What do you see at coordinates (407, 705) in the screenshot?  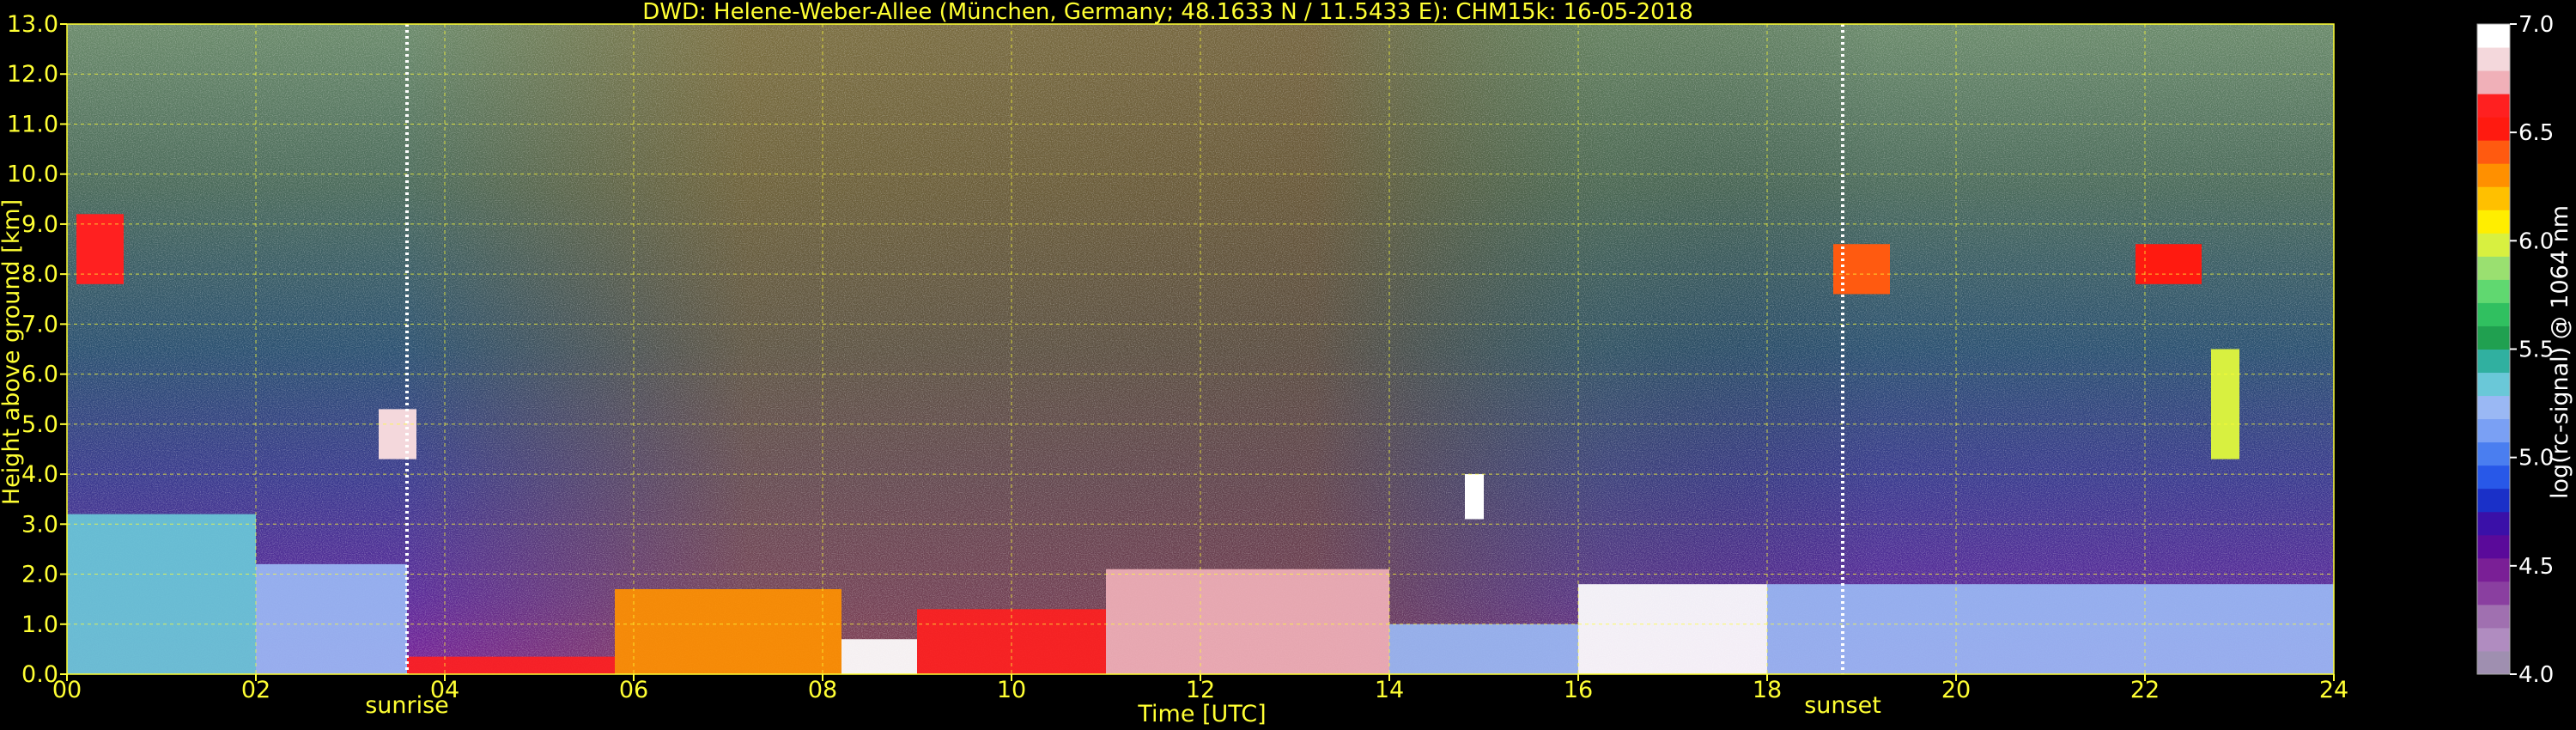 I see `sunrise-label: sunrise` at bounding box center [407, 705].